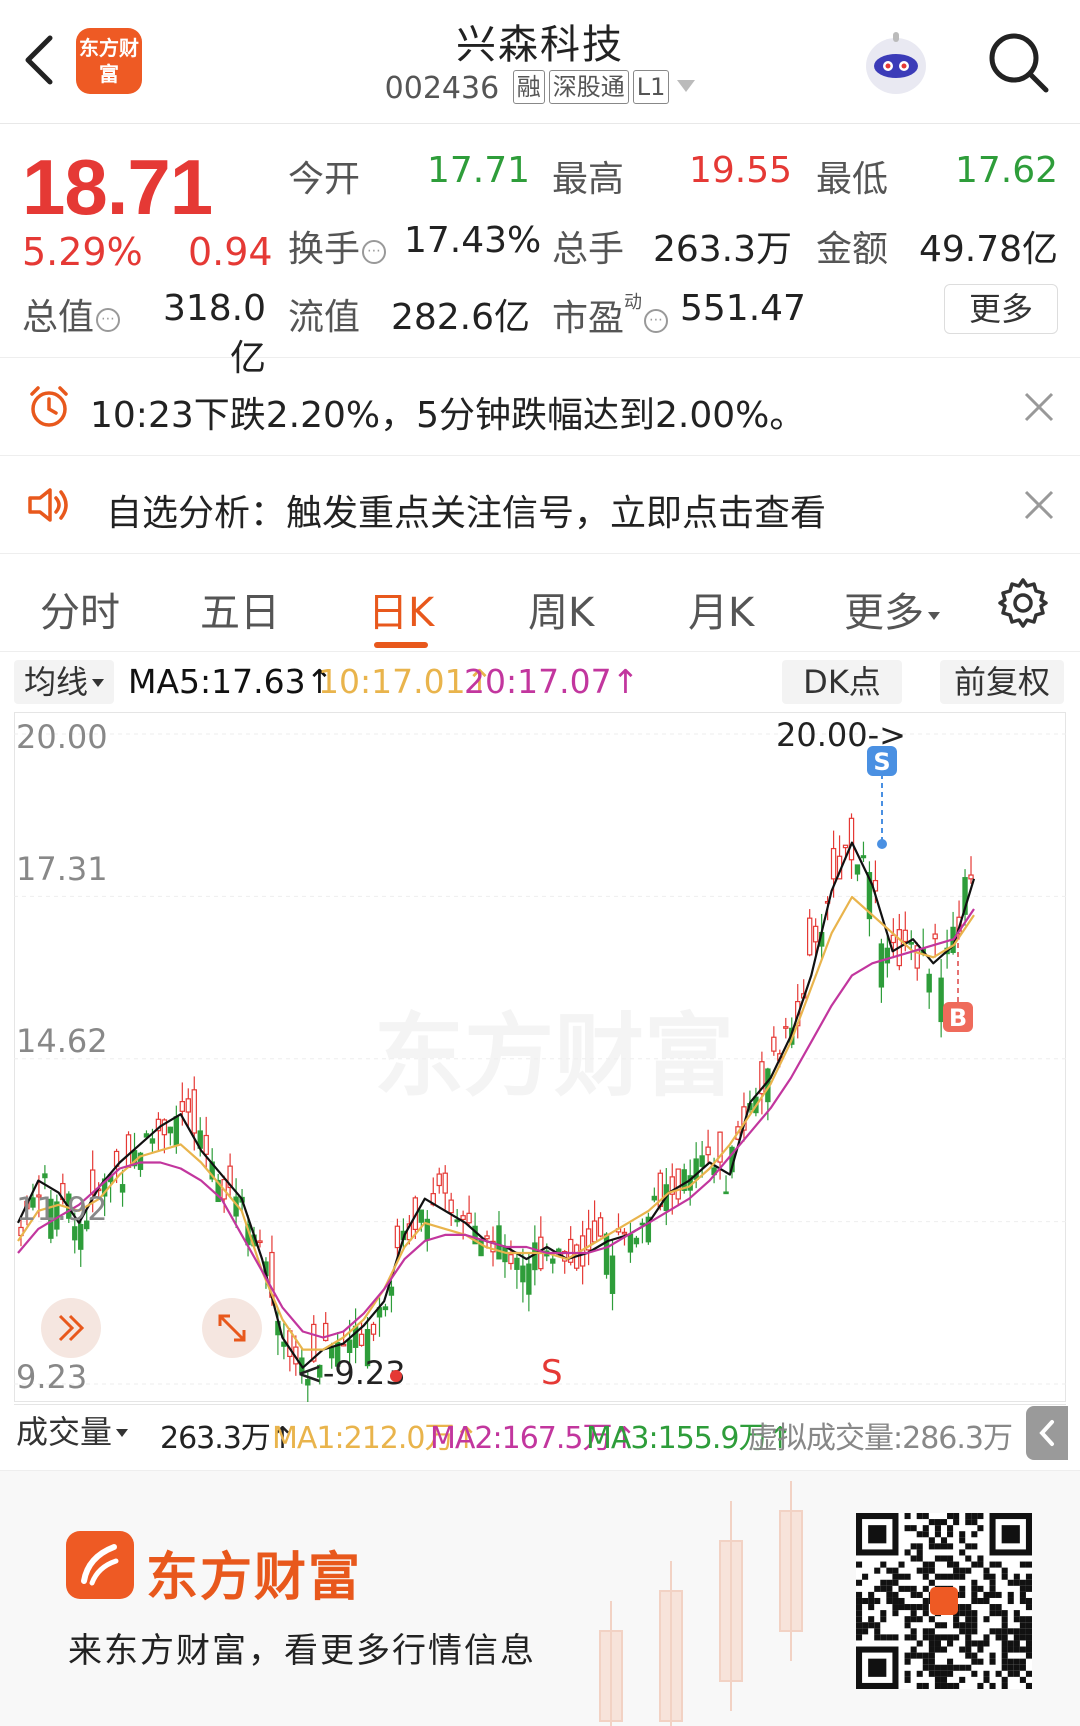  Describe the element at coordinates (540, 62) in the screenshot. I see `top-header: 东方财富 兴森科技 002436 融深股通 L1` at that location.